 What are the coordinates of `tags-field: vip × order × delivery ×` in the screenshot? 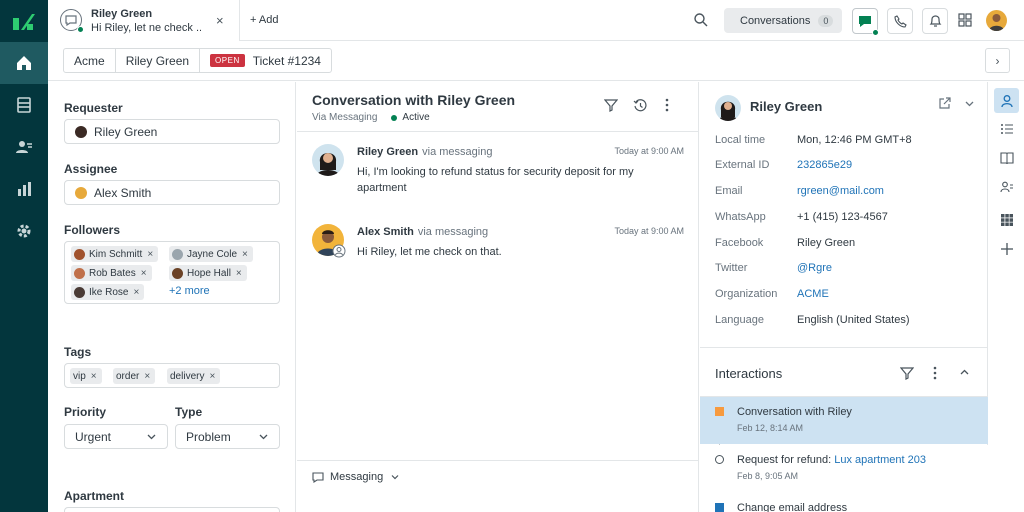 It's located at (172, 375).